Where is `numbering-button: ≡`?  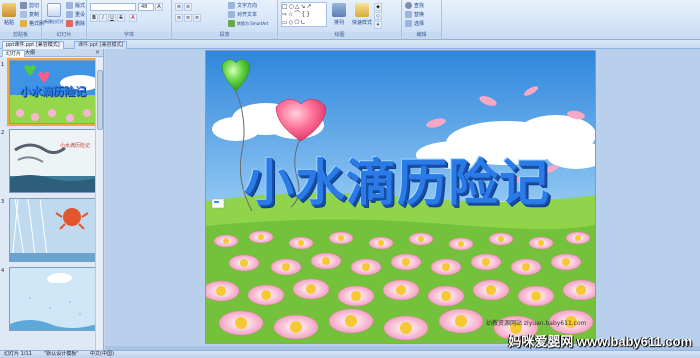 numbering-button: ≡ is located at coordinates (188, 7).